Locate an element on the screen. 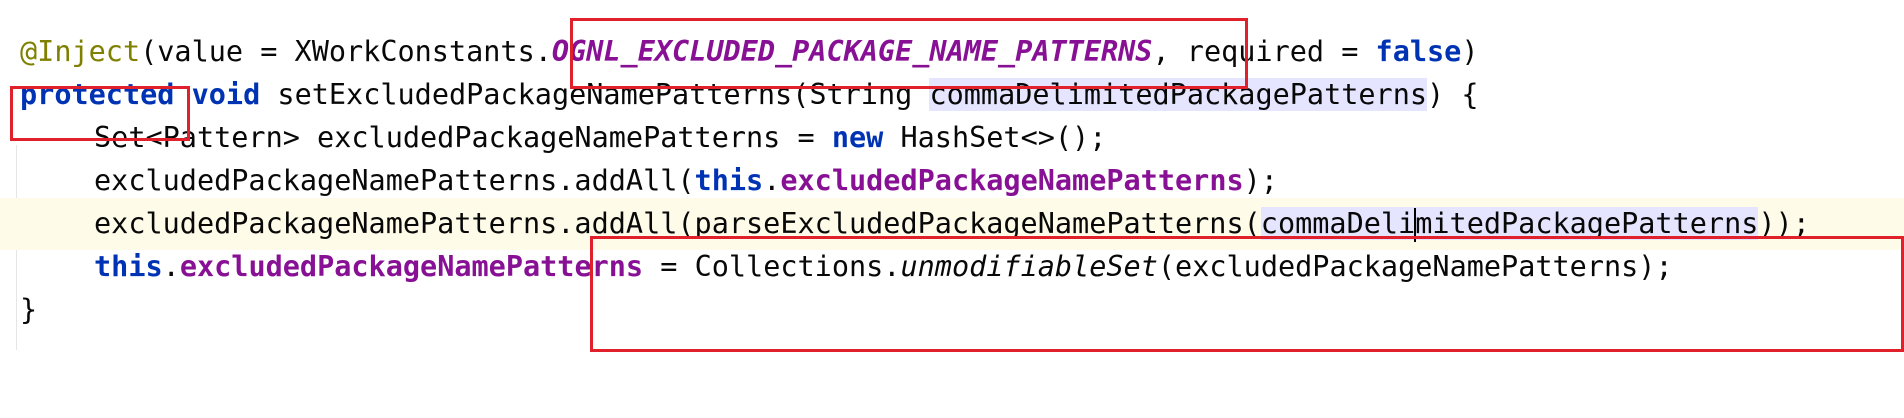  parameter-usage: commaDelimitedPackagePatterns is located at coordinates (1509, 224).